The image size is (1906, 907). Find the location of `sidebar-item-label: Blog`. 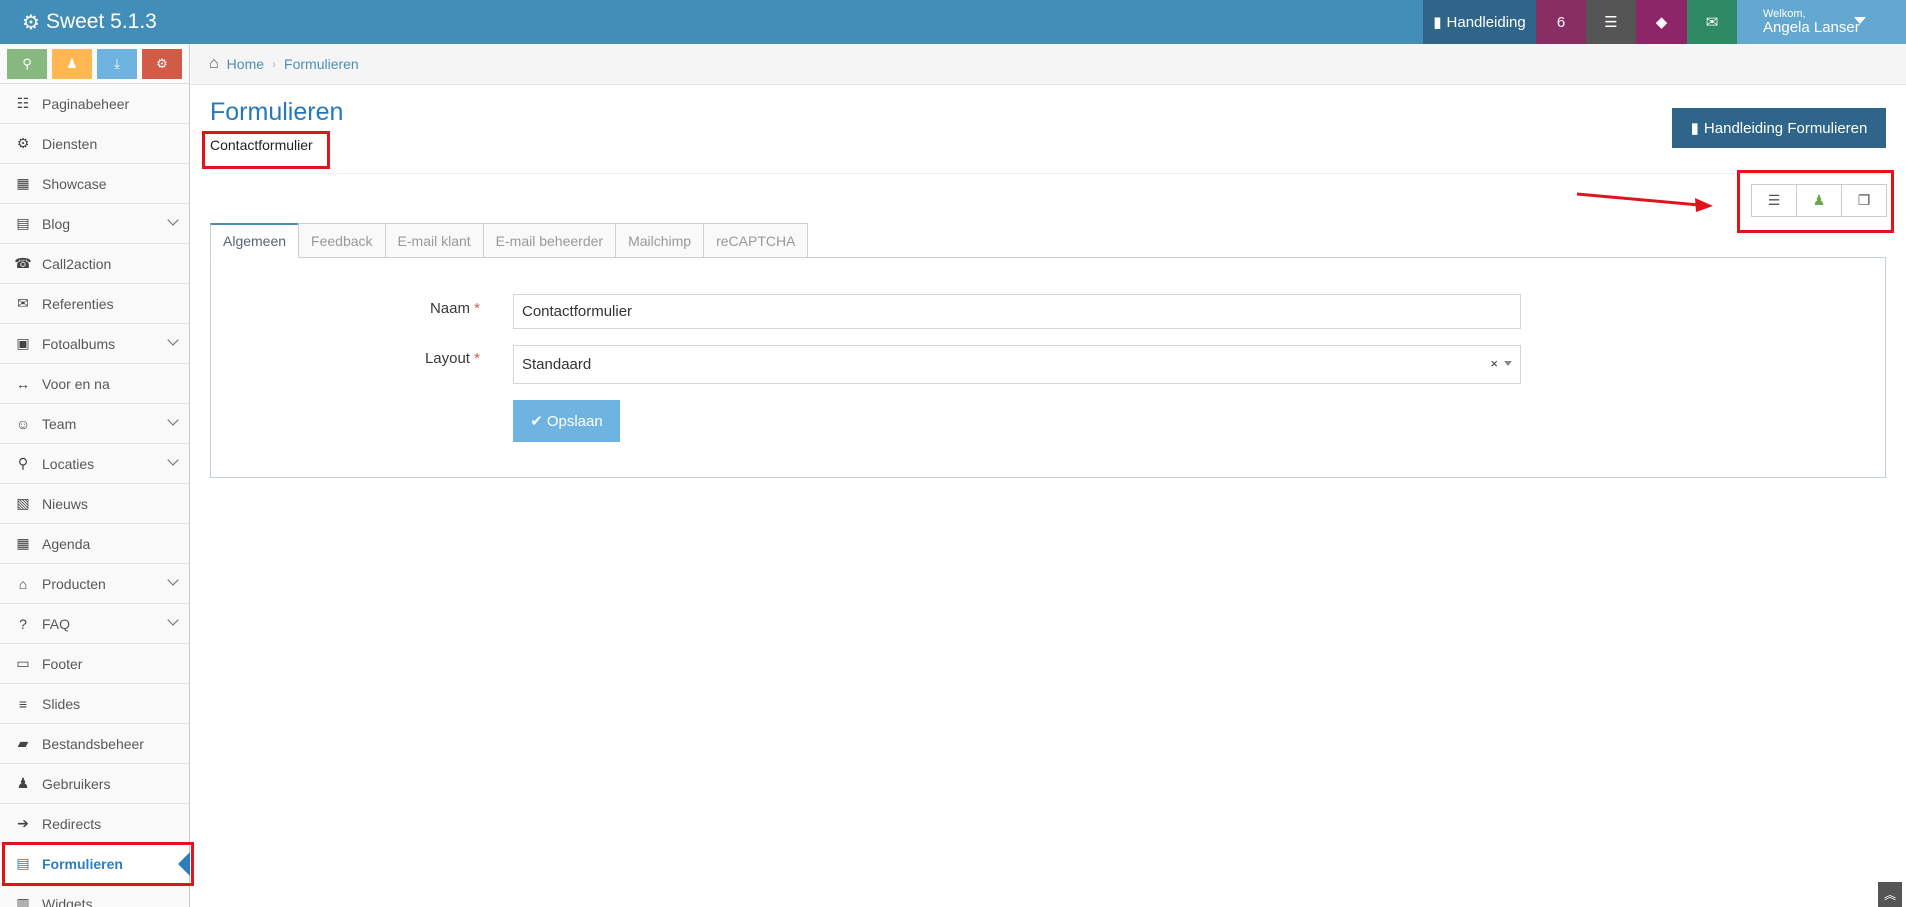

sidebar-item-label: Blog is located at coordinates (56, 223).